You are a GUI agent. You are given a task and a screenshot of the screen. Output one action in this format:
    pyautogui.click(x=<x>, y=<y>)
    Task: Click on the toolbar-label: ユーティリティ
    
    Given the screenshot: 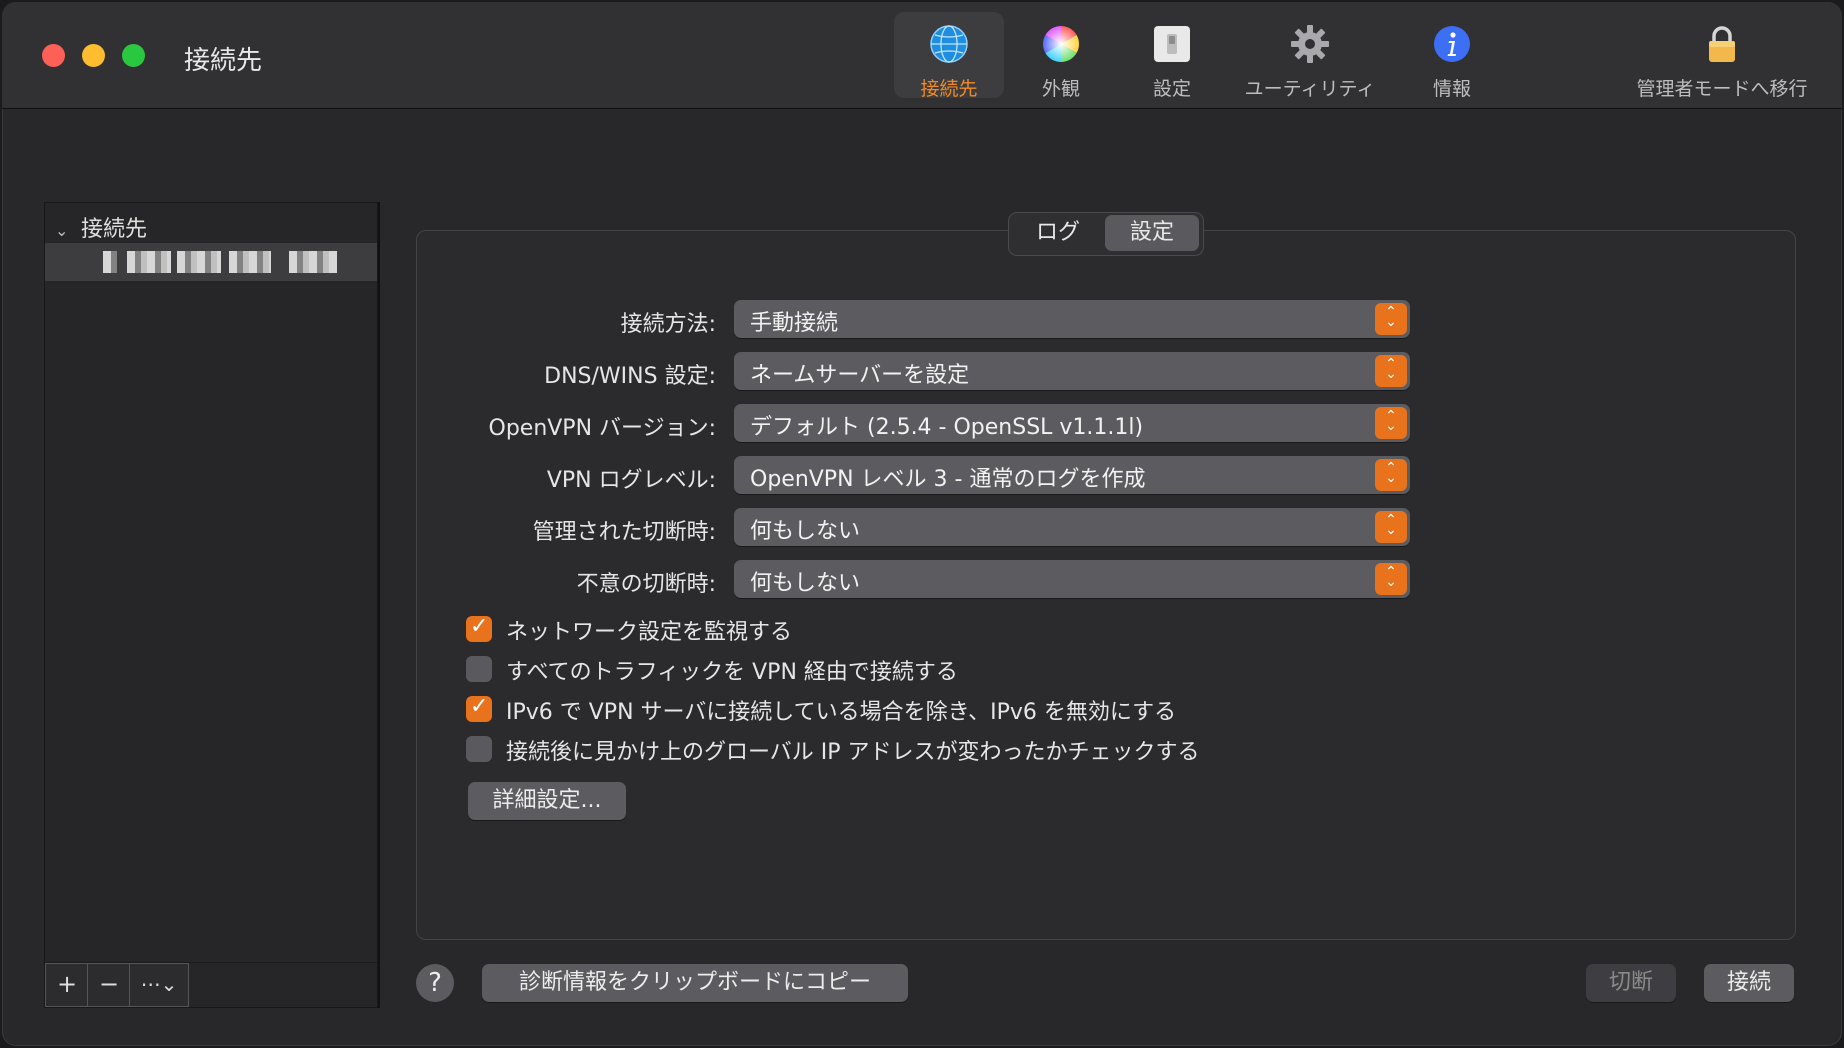 What is the action you would take?
    pyautogui.click(x=1310, y=89)
    